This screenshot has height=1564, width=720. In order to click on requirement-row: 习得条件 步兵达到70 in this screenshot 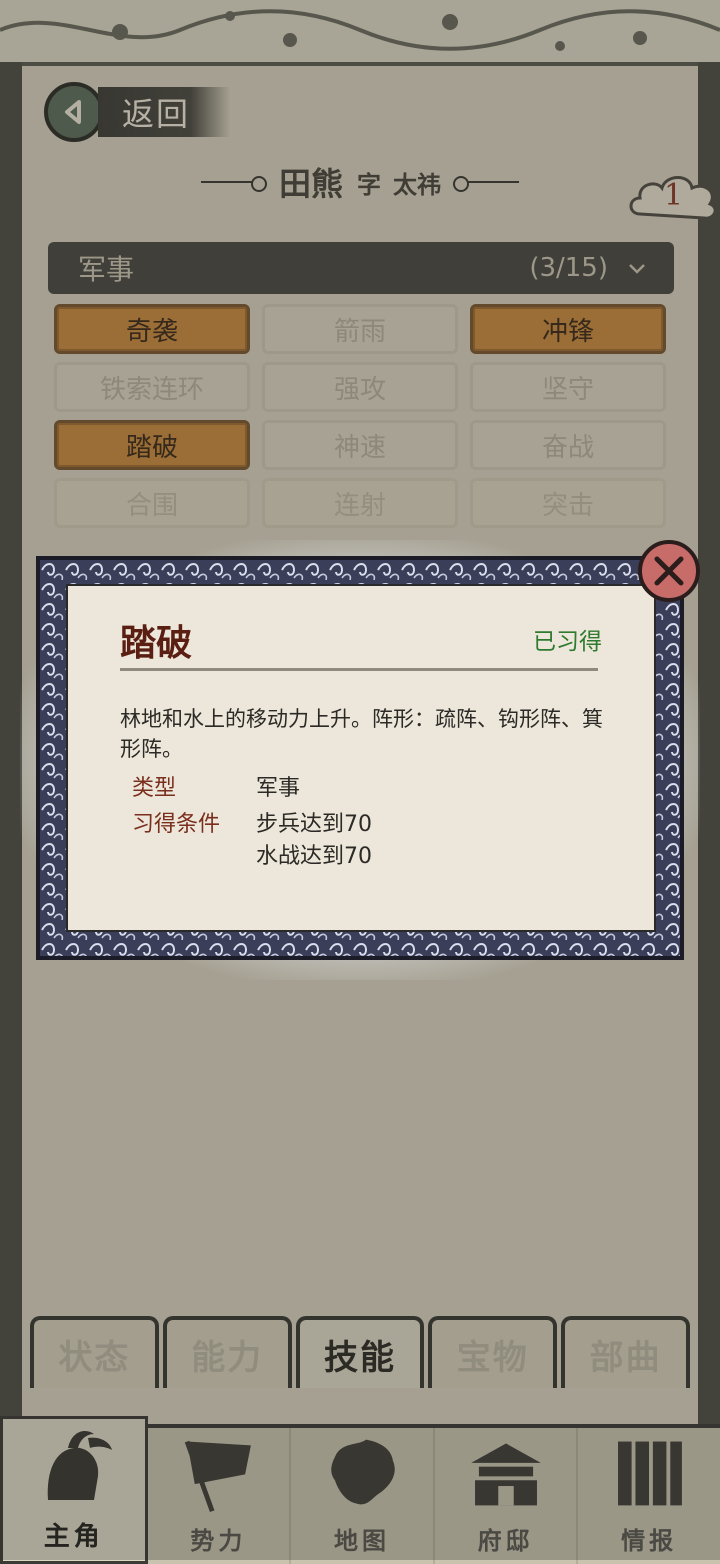, I will do `click(252, 822)`.